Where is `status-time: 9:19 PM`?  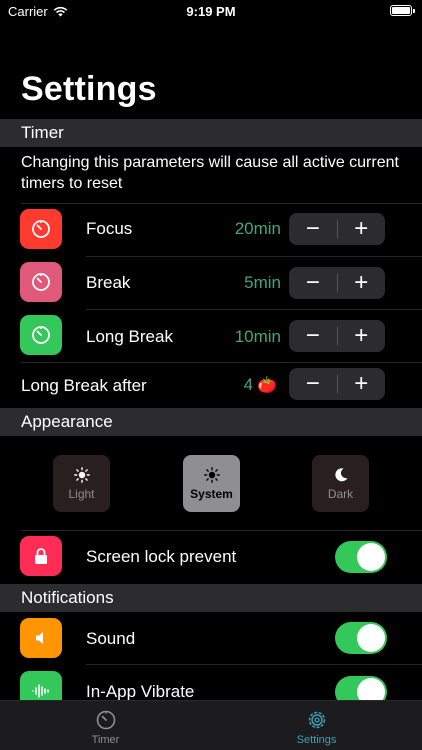 status-time: 9:19 PM is located at coordinates (211, 11).